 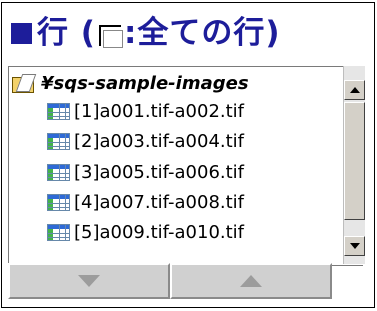 I want to click on list-item: [4]a007.tif-a008.tif, so click(x=145, y=202).